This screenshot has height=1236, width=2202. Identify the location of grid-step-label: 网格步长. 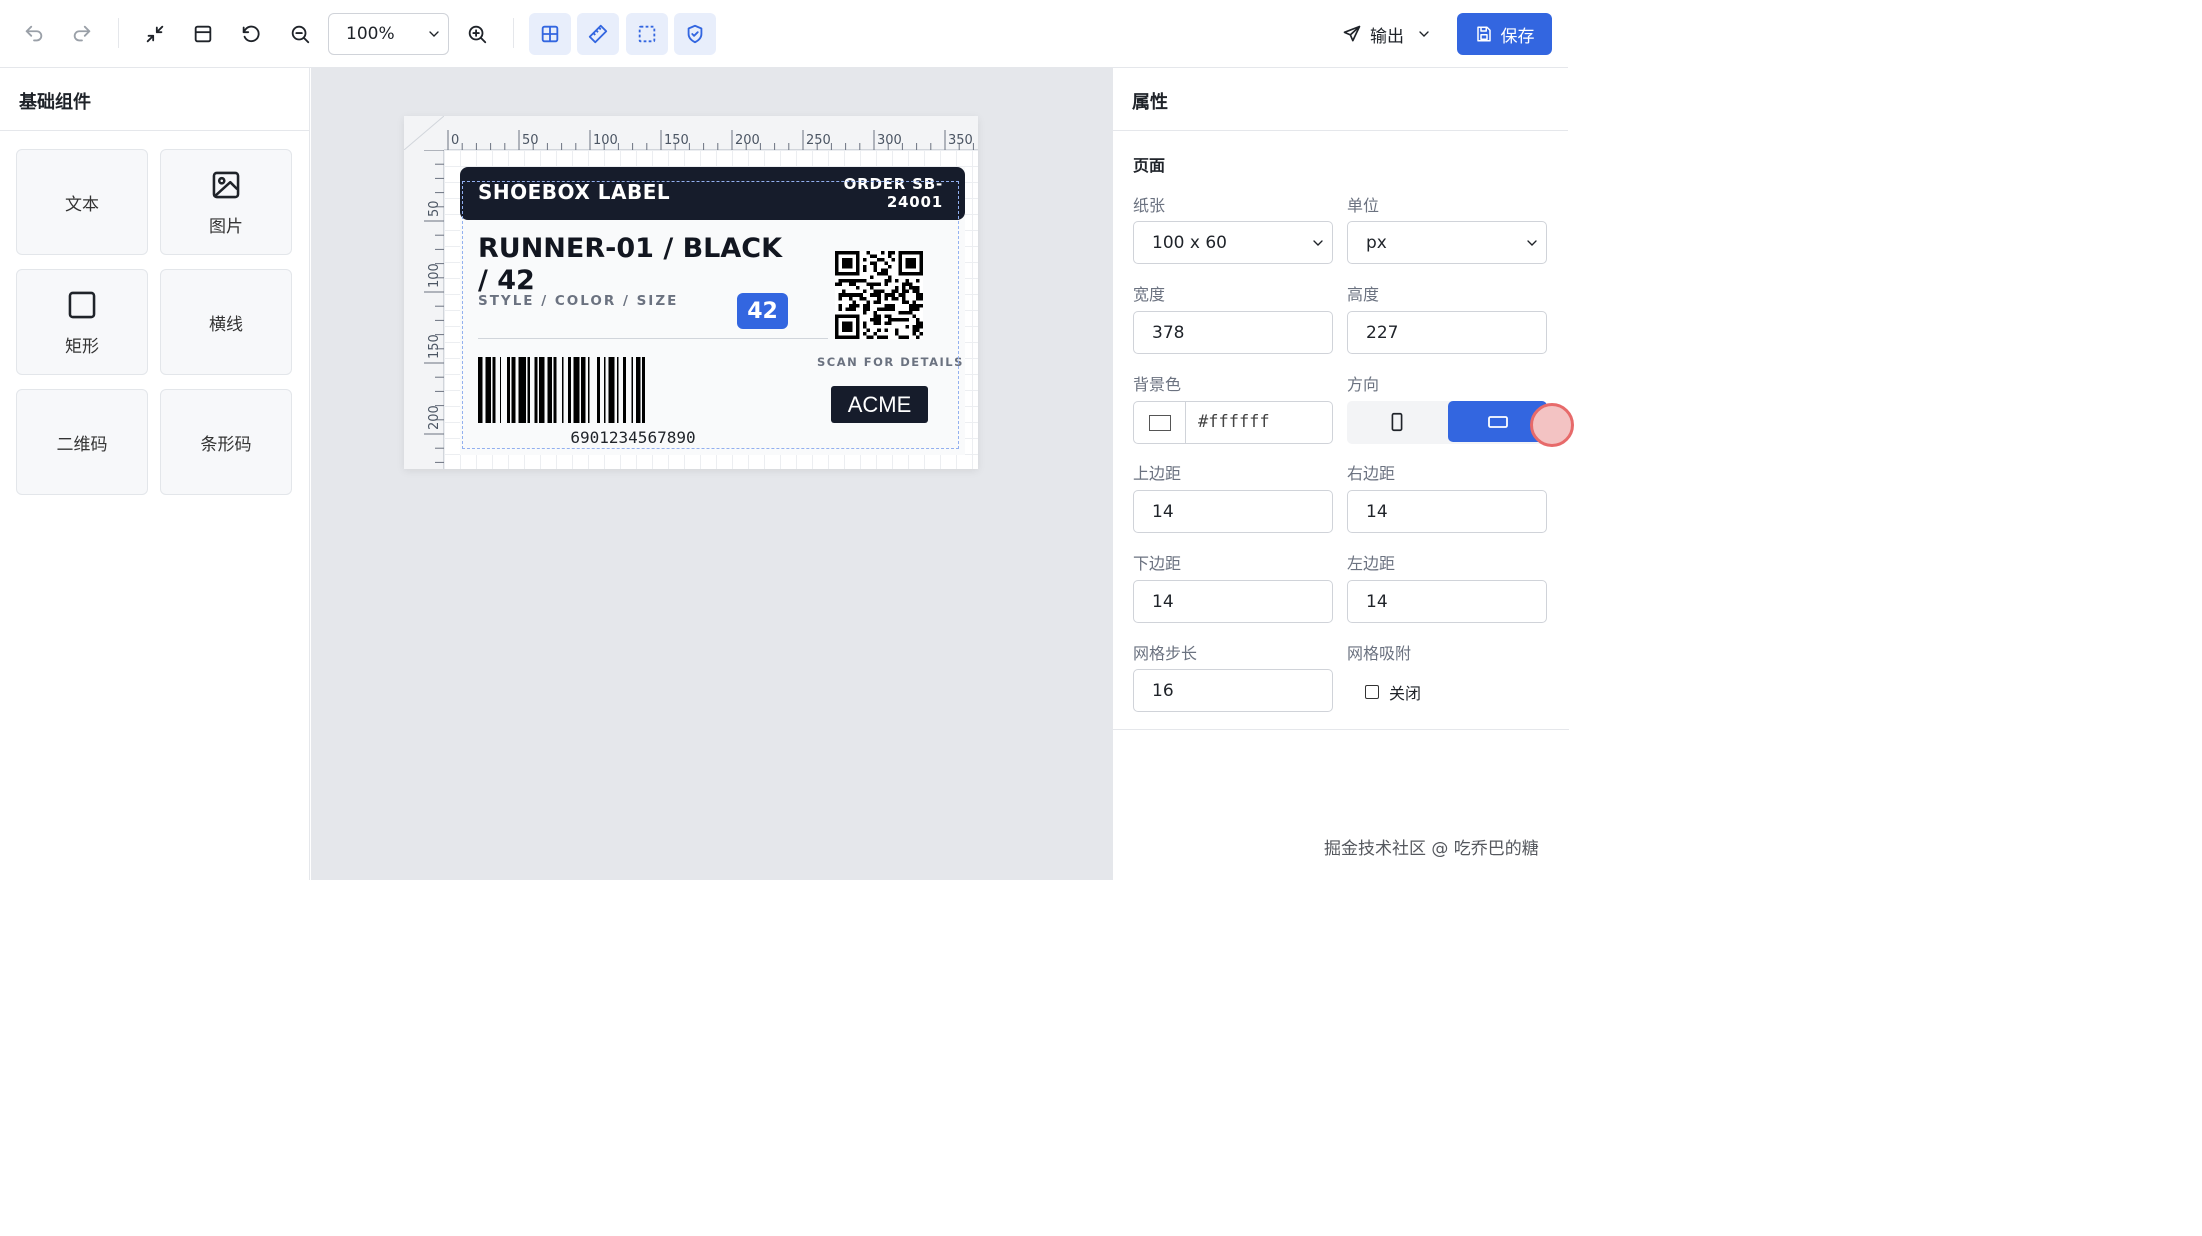
(1165, 653).